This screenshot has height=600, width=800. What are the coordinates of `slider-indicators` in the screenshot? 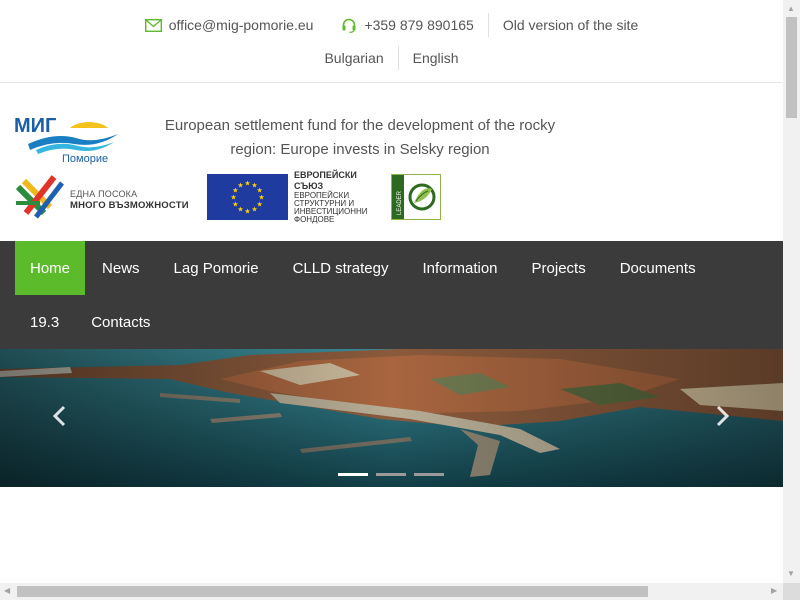 It's located at (395, 474).